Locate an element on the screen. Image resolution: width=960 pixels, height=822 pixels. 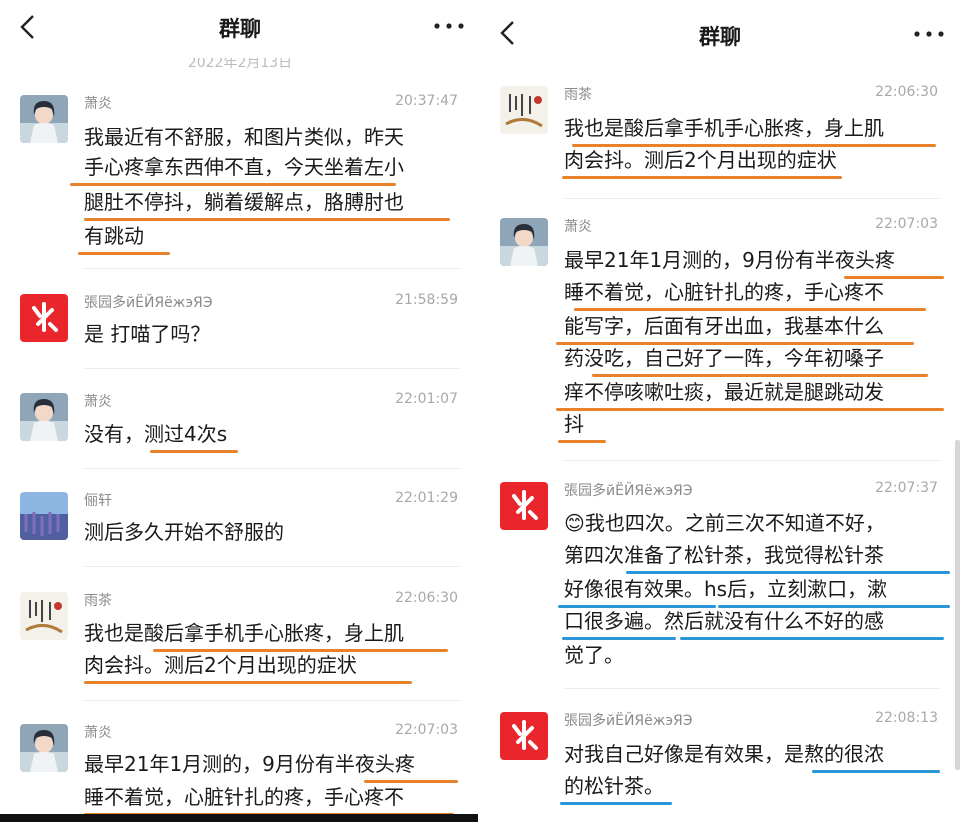
message-text-line: 测后多久开始不舒服的 is located at coordinates (184, 532).